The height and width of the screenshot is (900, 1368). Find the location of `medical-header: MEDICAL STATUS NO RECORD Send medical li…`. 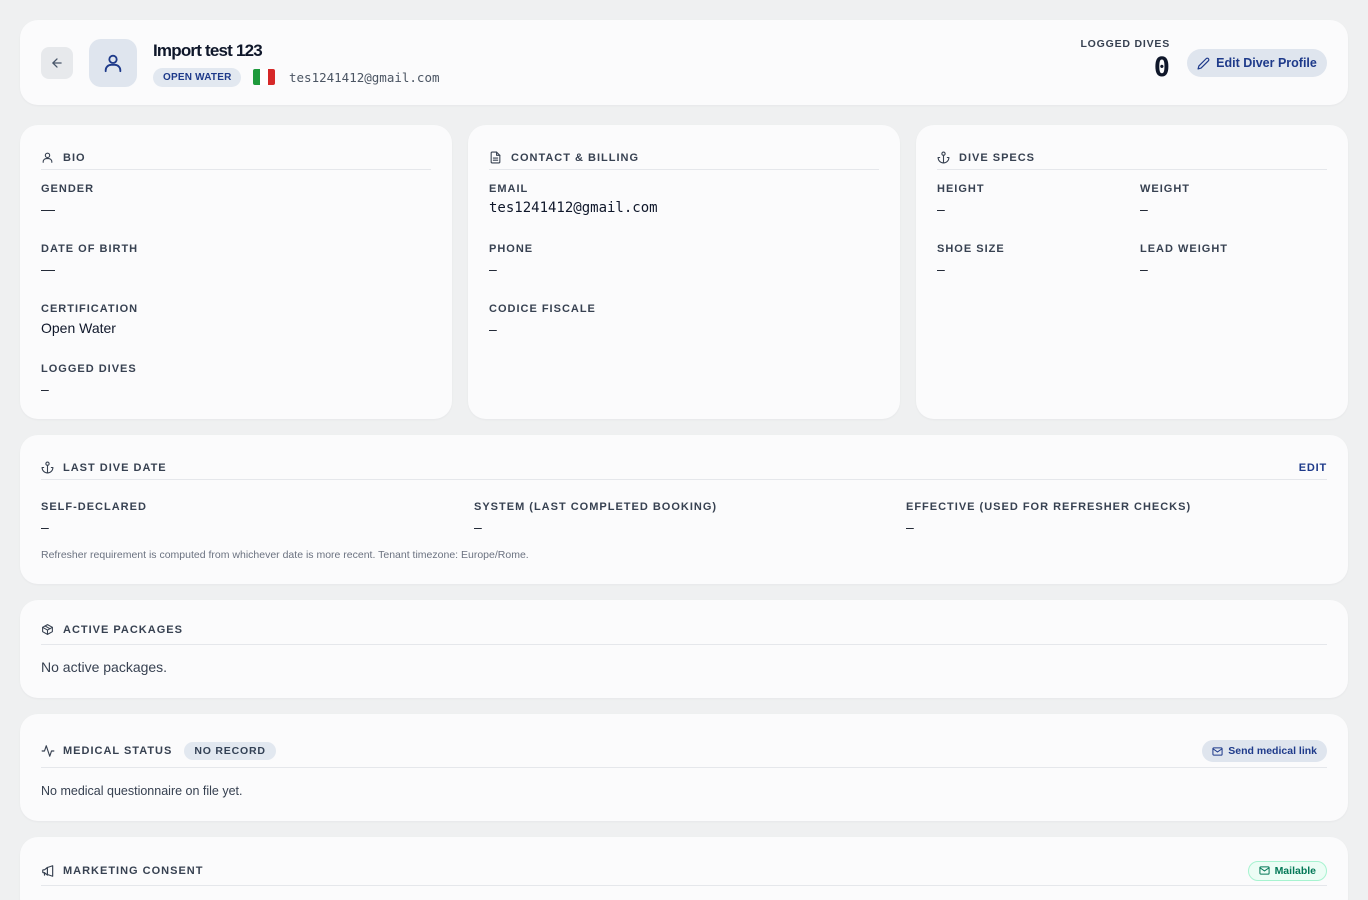

medical-header: MEDICAL STATUS NO RECORD Send medical li… is located at coordinates (684, 751).